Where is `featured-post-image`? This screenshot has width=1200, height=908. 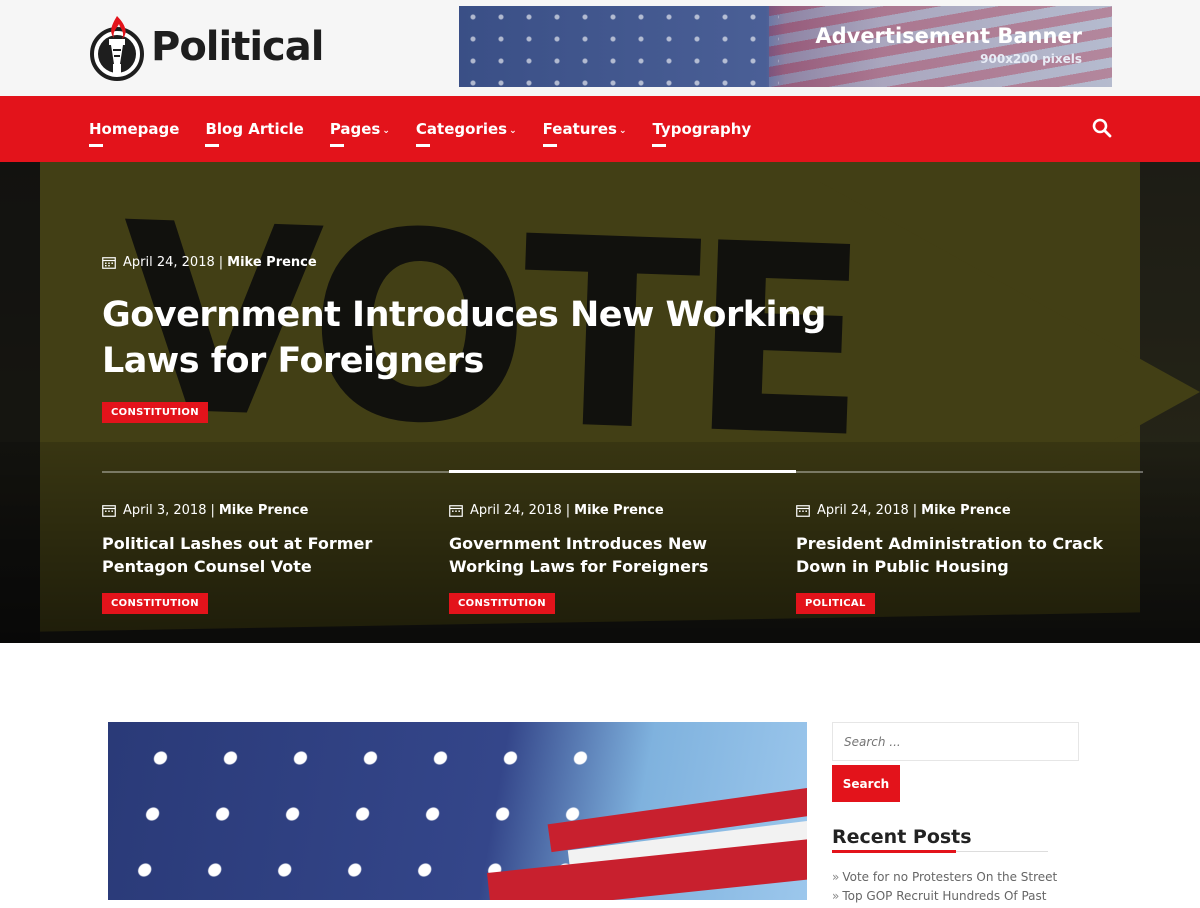
featured-post-image is located at coordinates (457, 811).